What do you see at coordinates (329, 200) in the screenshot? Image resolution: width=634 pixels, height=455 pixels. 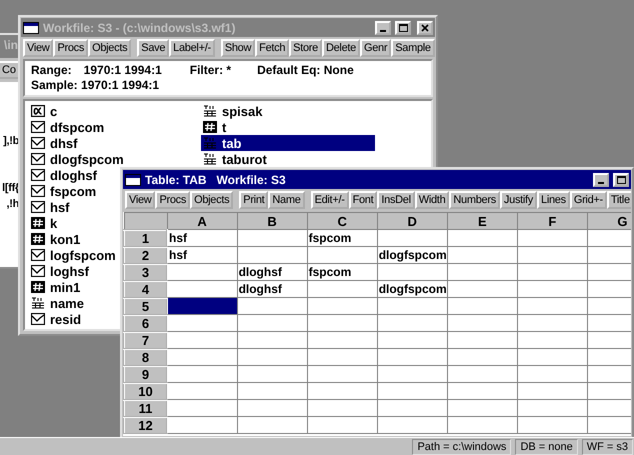 I see `toolbar-button: Edit+/-` at bounding box center [329, 200].